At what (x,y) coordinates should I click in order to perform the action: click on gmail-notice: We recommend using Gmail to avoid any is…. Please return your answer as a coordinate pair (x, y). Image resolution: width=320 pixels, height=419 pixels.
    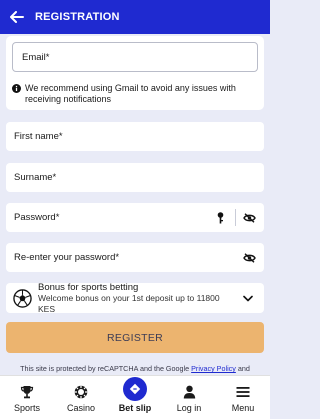
    Looking at the image, I should click on (135, 94).